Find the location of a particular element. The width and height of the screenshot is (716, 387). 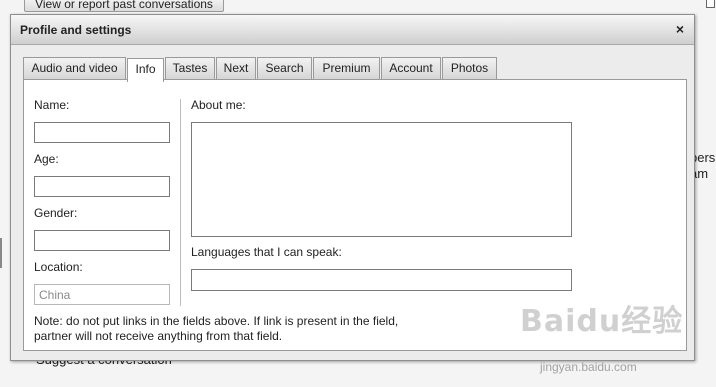

column-divider is located at coordinates (180, 202).